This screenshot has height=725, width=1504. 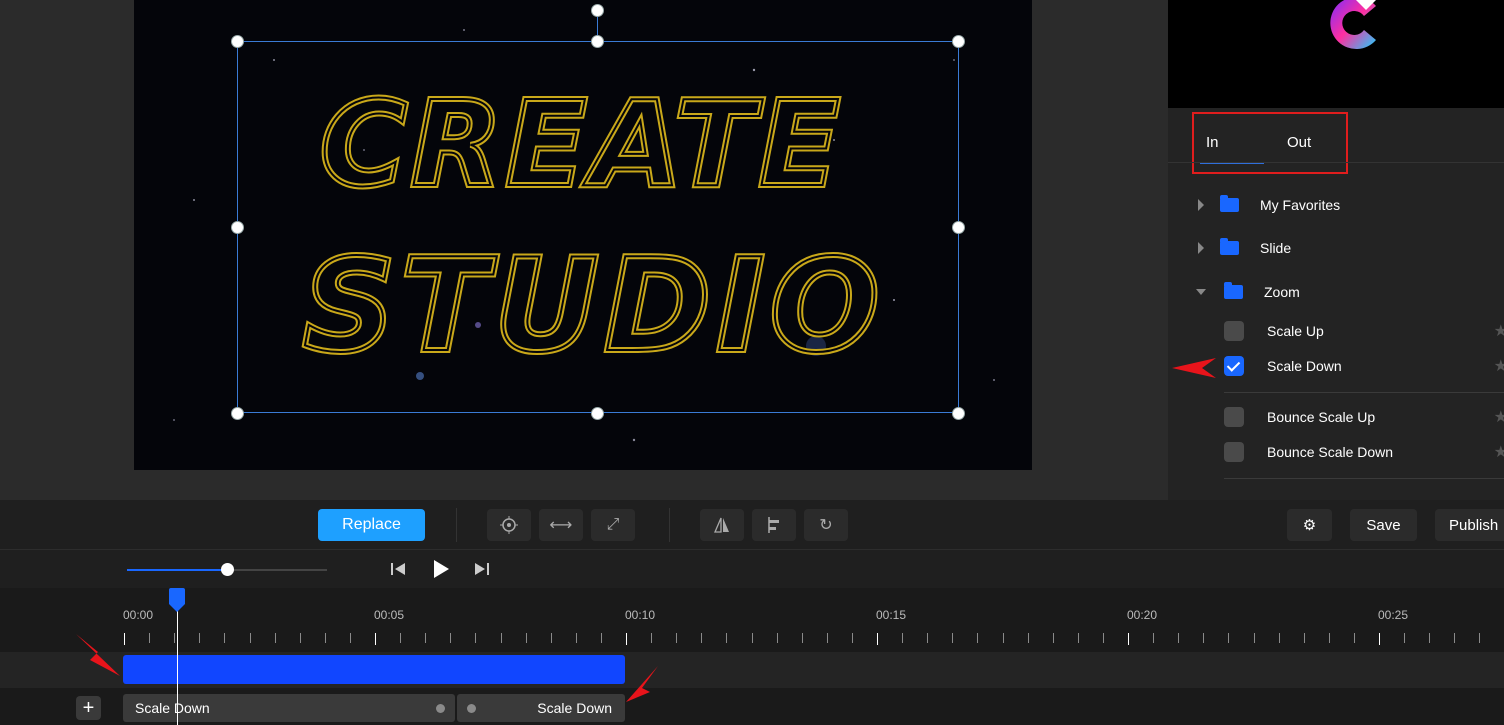 I want to click on zoom-slider-knob, so click(x=227, y=569).